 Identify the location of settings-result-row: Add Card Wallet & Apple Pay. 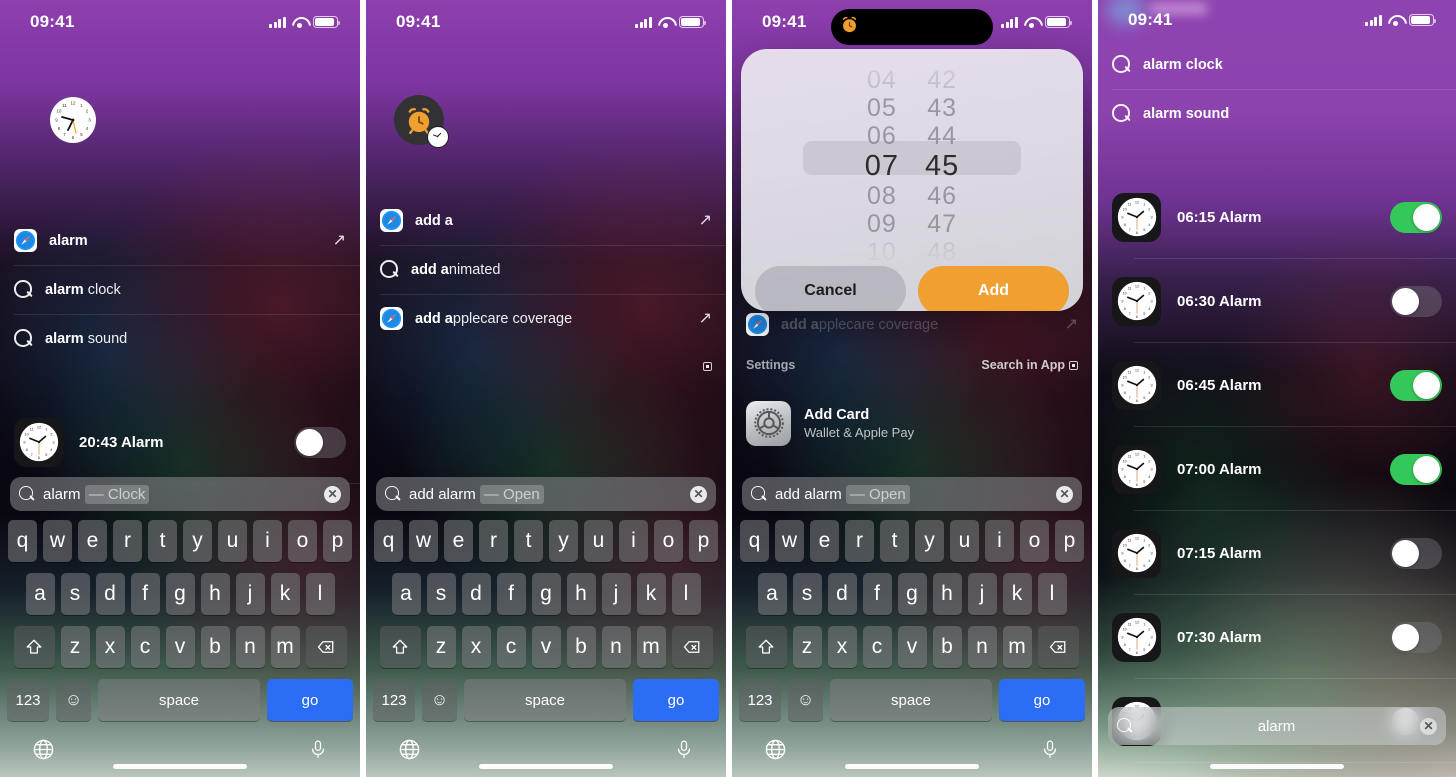
(912, 423).